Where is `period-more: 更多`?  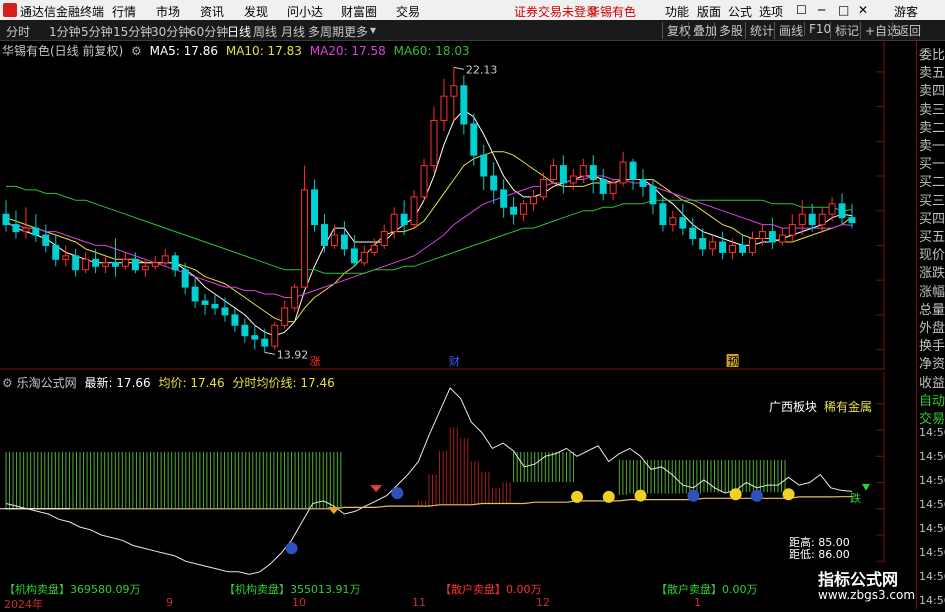
period-more: 更多 is located at coordinates (356, 31).